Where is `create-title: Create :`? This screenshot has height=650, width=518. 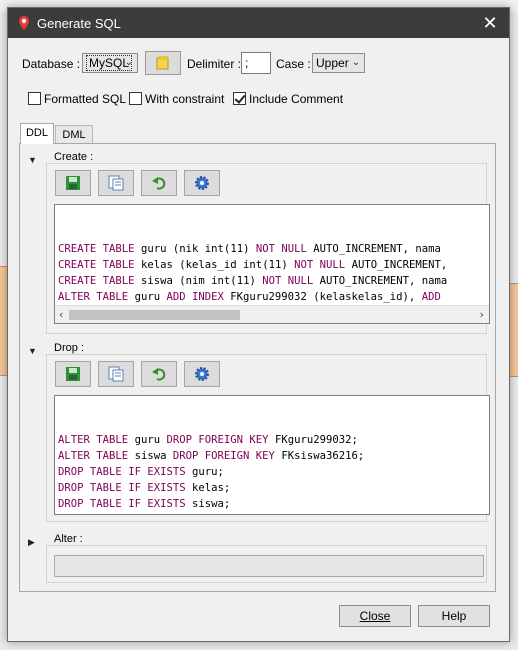
create-title: Create : is located at coordinates (74, 157).